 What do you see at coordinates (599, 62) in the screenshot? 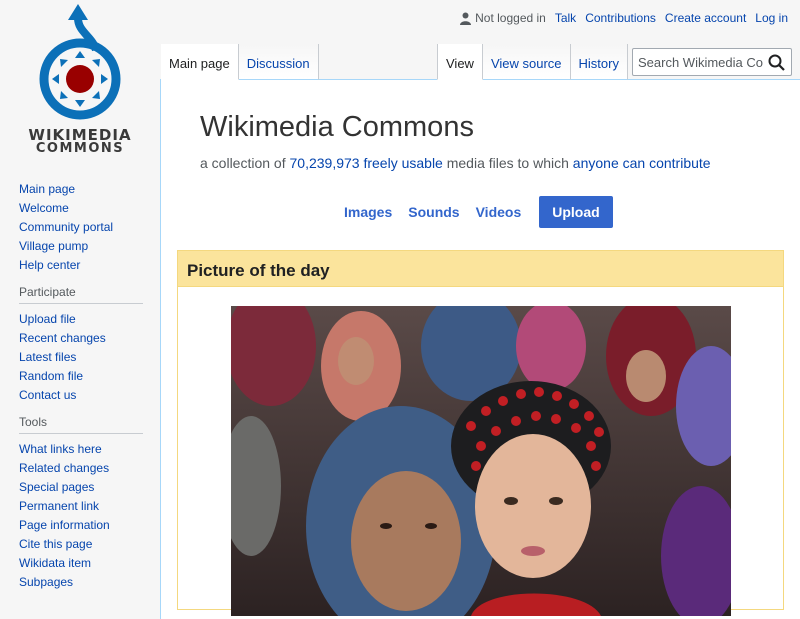
I see `tab-history: History` at bounding box center [599, 62].